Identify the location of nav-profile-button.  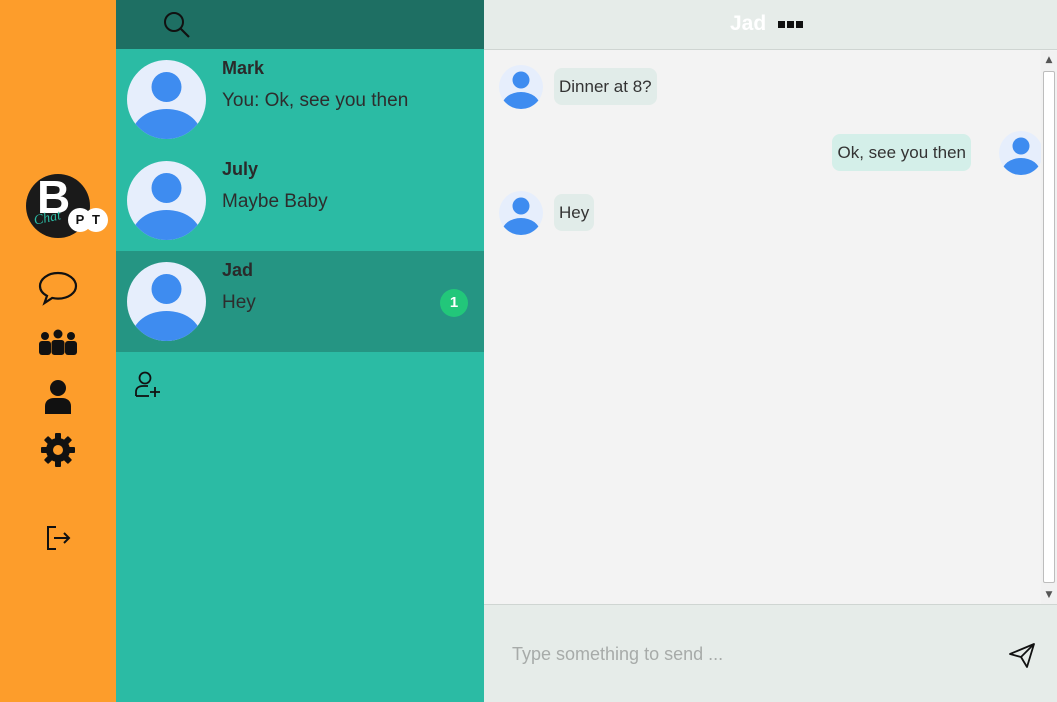
(58, 397).